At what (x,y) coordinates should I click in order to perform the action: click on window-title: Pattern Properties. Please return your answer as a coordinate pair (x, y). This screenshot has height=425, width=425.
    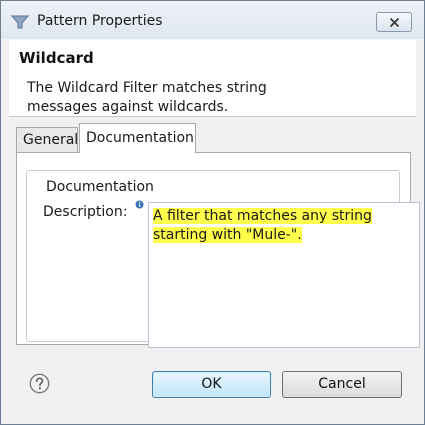
    Looking at the image, I should click on (100, 21).